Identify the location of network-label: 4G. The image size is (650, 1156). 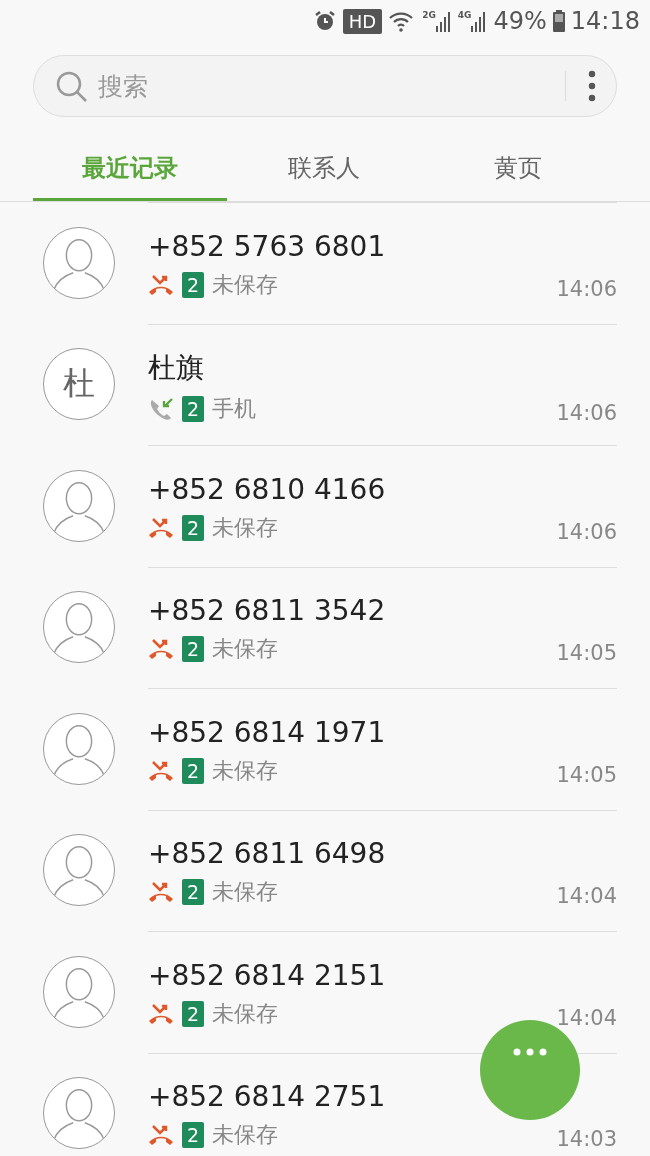
(464, 15).